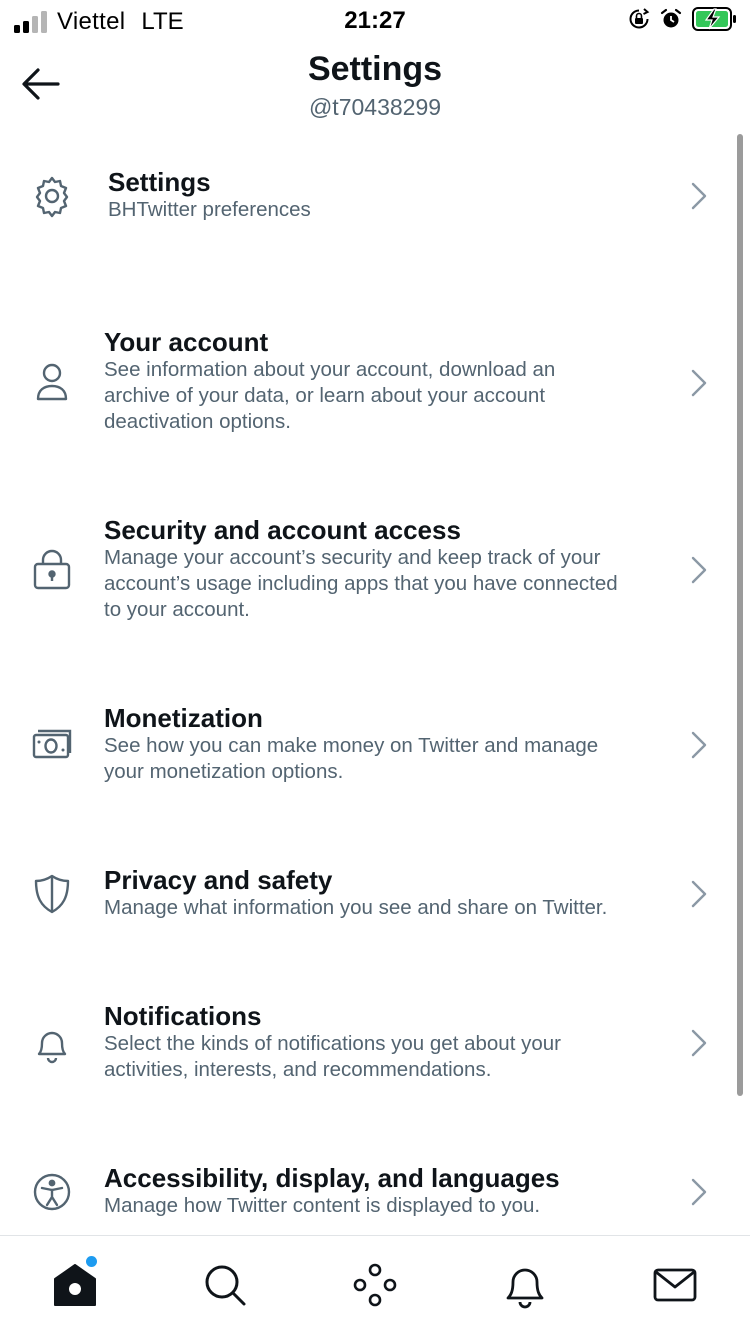 The width and height of the screenshot is (750, 1334). What do you see at coordinates (52, 569) in the screenshot?
I see `lock-icon` at bounding box center [52, 569].